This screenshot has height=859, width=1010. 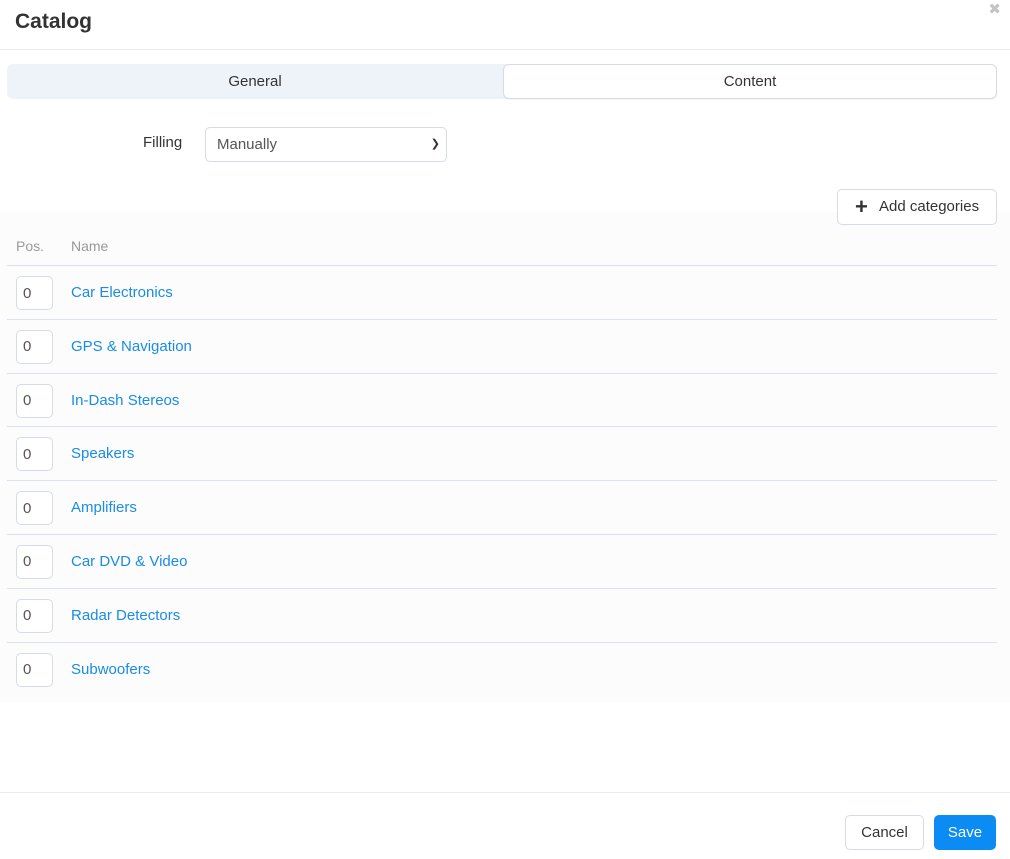 What do you see at coordinates (502, 562) in the screenshot?
I see `table-row: Car DVD & Video` at bounding box center [502, 562].